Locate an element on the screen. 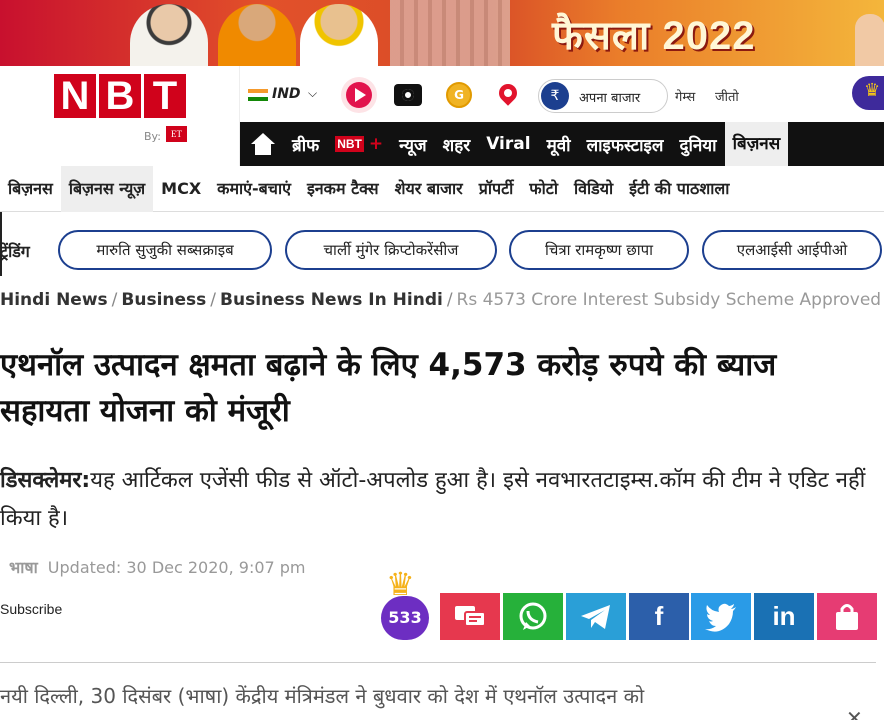  premium-crown-button is located at coordinates (868, 93).